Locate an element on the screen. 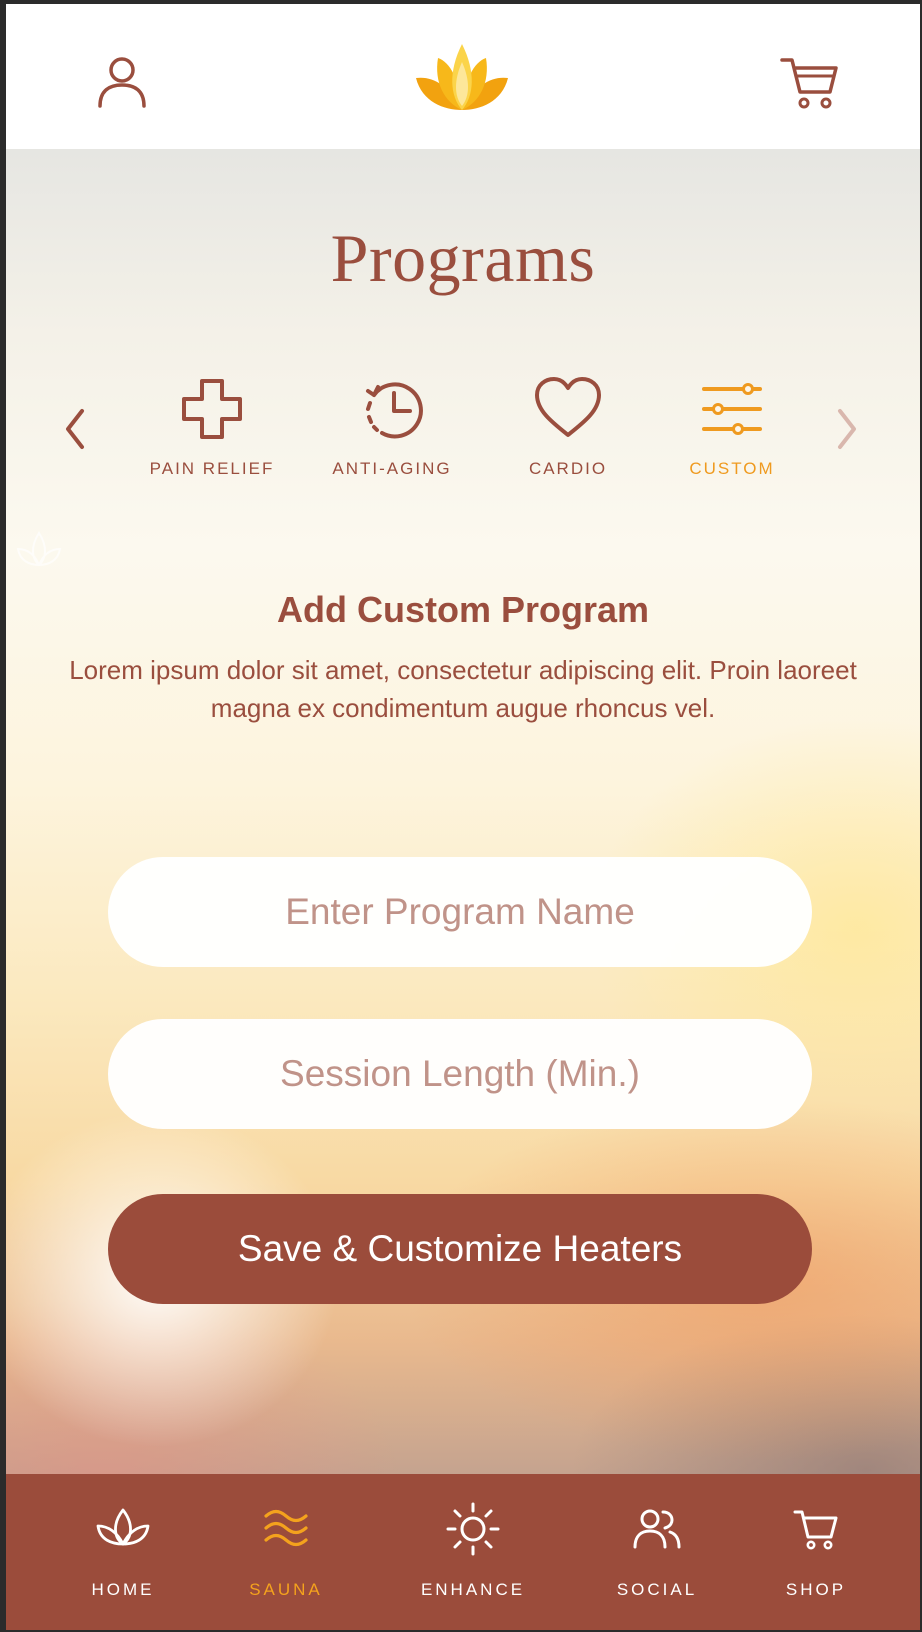 The height and width of the screenshot is (1632, 922). category-custom: CUSTOM is located at coordinates (732, 432).